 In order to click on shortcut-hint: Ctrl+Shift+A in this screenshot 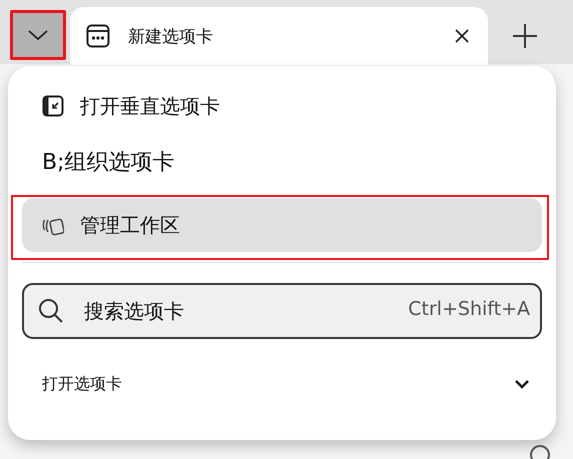, I will do `click(469, 309)`.